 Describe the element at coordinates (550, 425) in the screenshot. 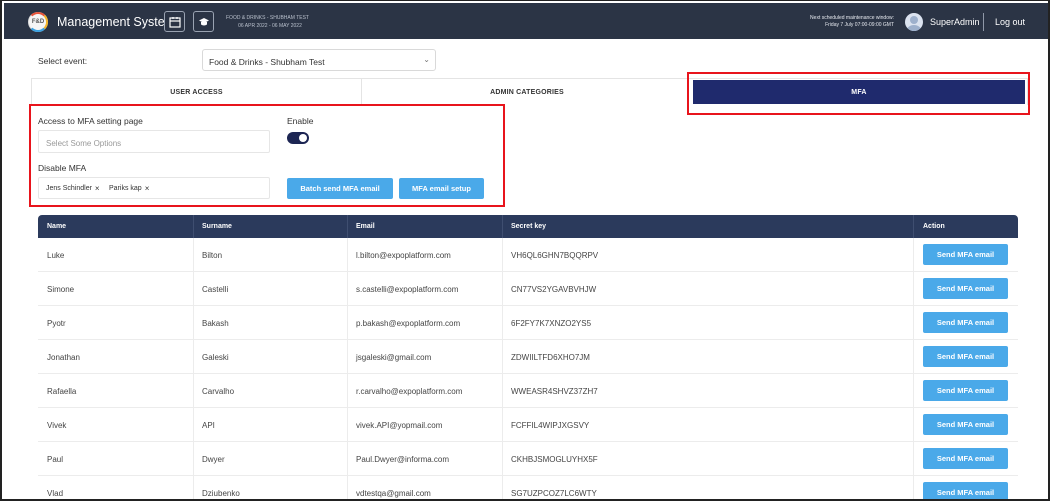

I see `cell-secret-key: FCFFIL4WIPJXGSVY` at that location.